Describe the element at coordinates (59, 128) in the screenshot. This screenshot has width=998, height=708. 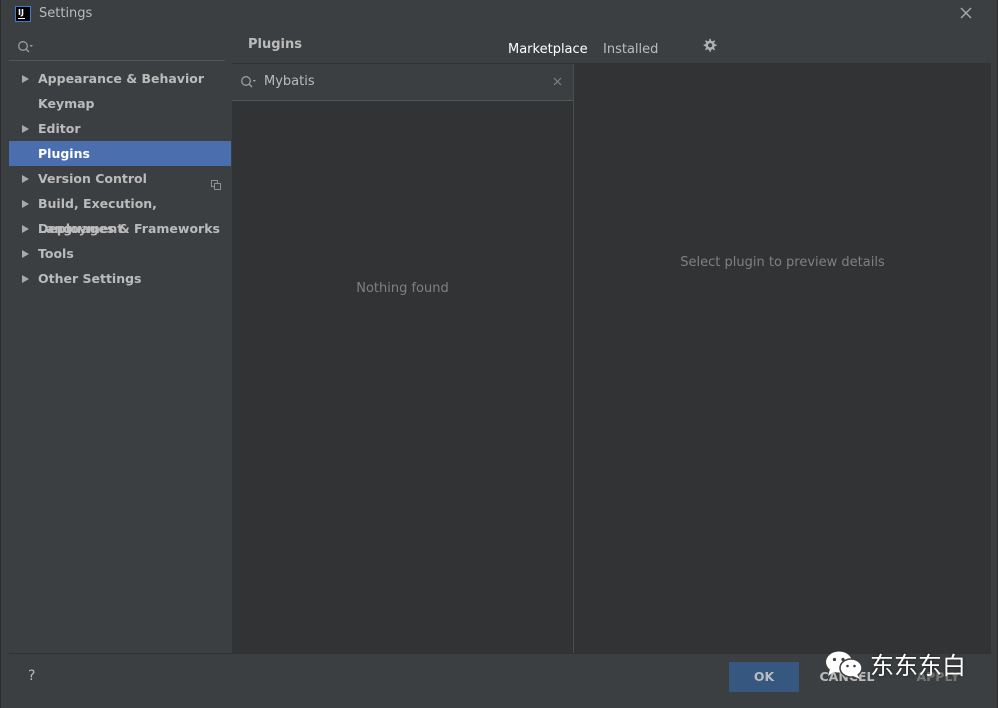
I see `sidebar-item-label: Editor` at that location.